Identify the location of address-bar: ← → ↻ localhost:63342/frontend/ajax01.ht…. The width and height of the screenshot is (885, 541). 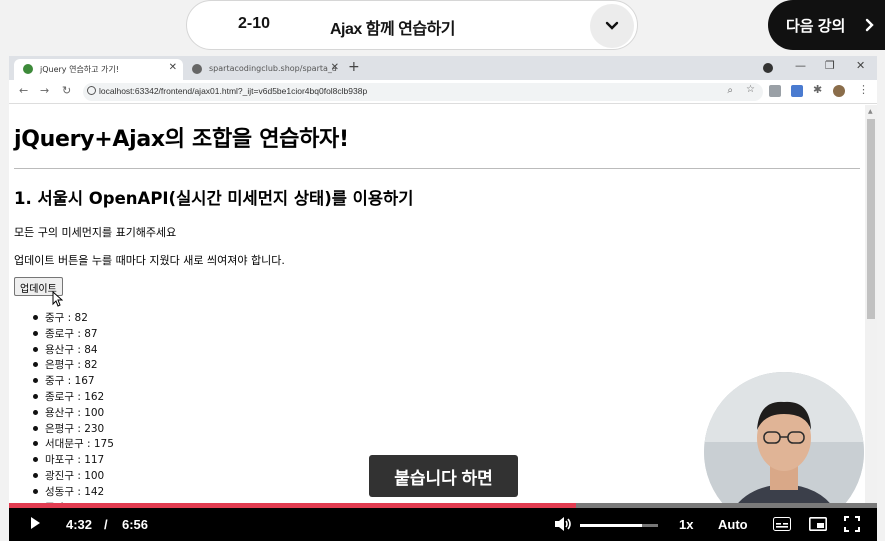
(443, 92).